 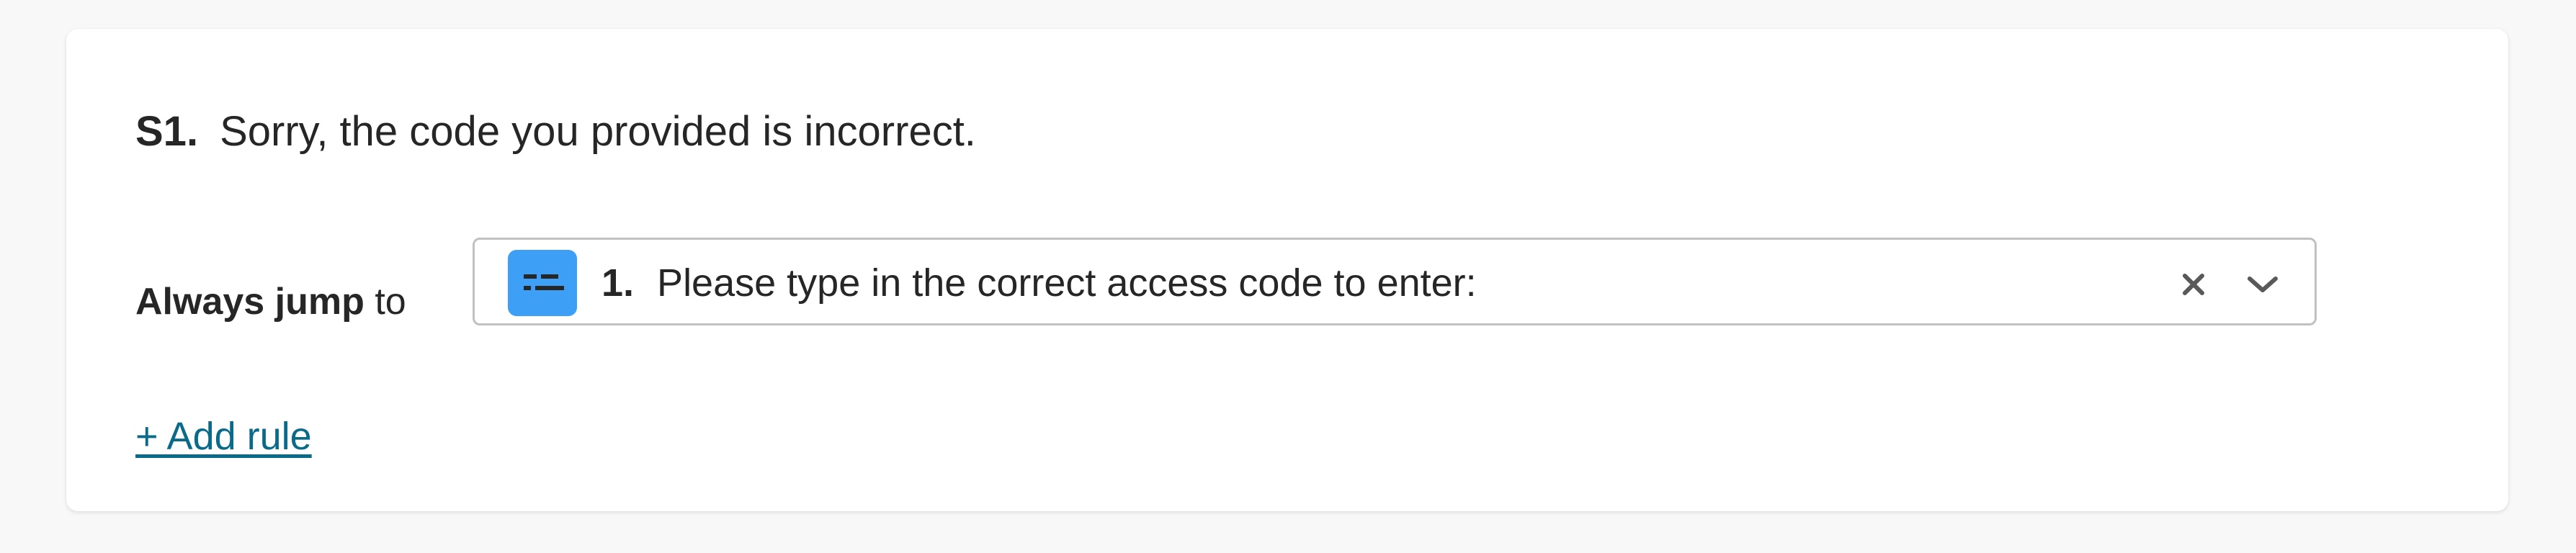 I want to click on jump-rule-label-rest: to, so click(x=390, y=302).